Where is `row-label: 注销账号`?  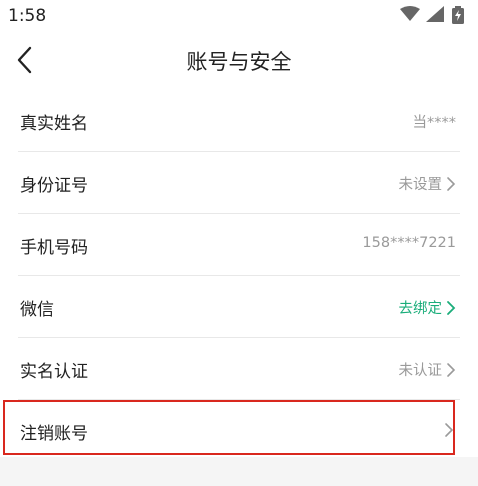
row-label: 注销账号 is located at coordinates (54, 434).